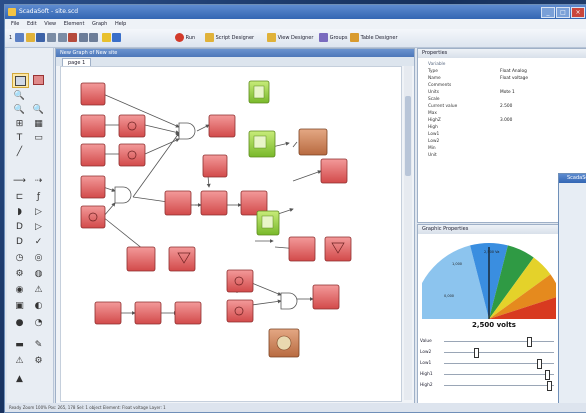  What do you see at coordinates (38, 322) in the screenshot?
I see `gauge-icon: ◔` at bounding box center [38, 322].